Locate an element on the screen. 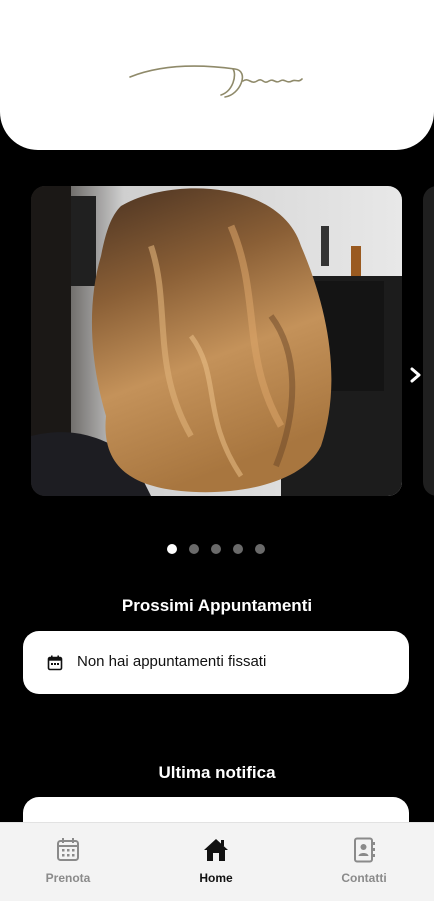  tab-label: Contatti is located at coordinates (364, 878).